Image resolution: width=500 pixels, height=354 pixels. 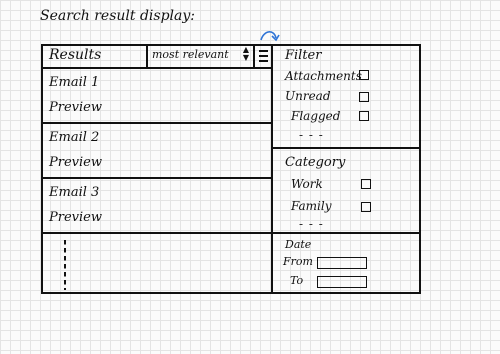 I want to click on category-more-options: - - -, so click(x=311, y=224).